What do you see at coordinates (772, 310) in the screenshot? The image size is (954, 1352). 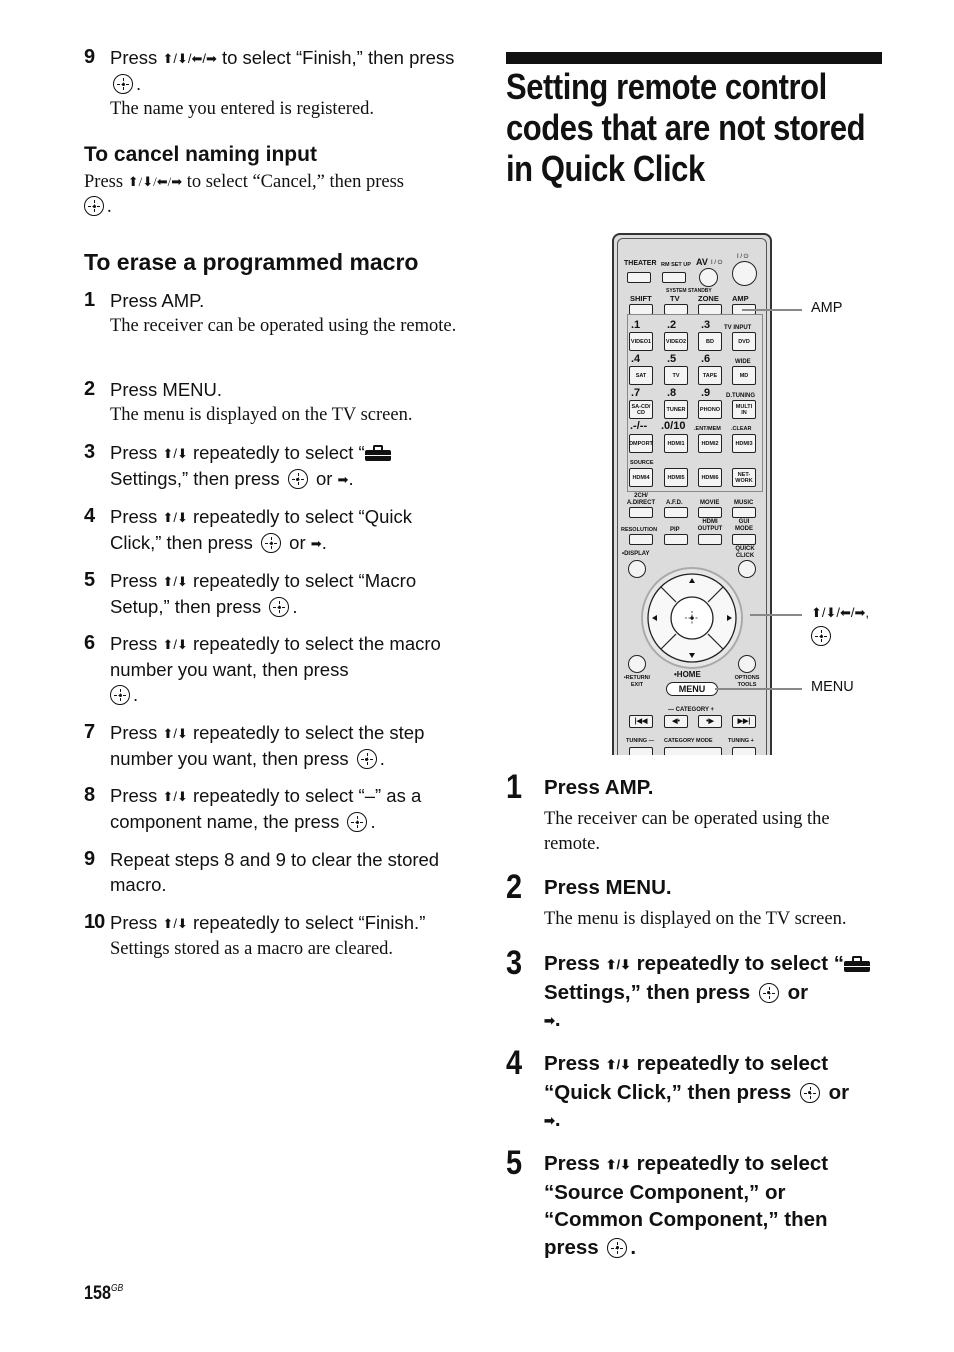 I see `amp-callout-line` at bounding box center [772, 310].